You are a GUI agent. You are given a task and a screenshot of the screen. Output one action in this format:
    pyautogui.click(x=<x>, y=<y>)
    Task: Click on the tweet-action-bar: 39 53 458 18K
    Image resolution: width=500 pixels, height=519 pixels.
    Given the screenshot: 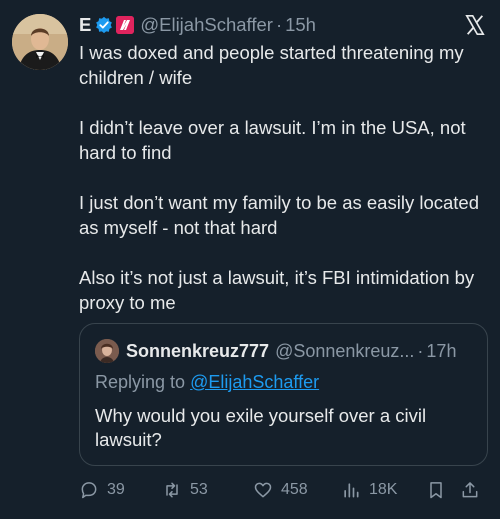 What is the action you would take?
    pyautogui.click(x=282, y=490)
    